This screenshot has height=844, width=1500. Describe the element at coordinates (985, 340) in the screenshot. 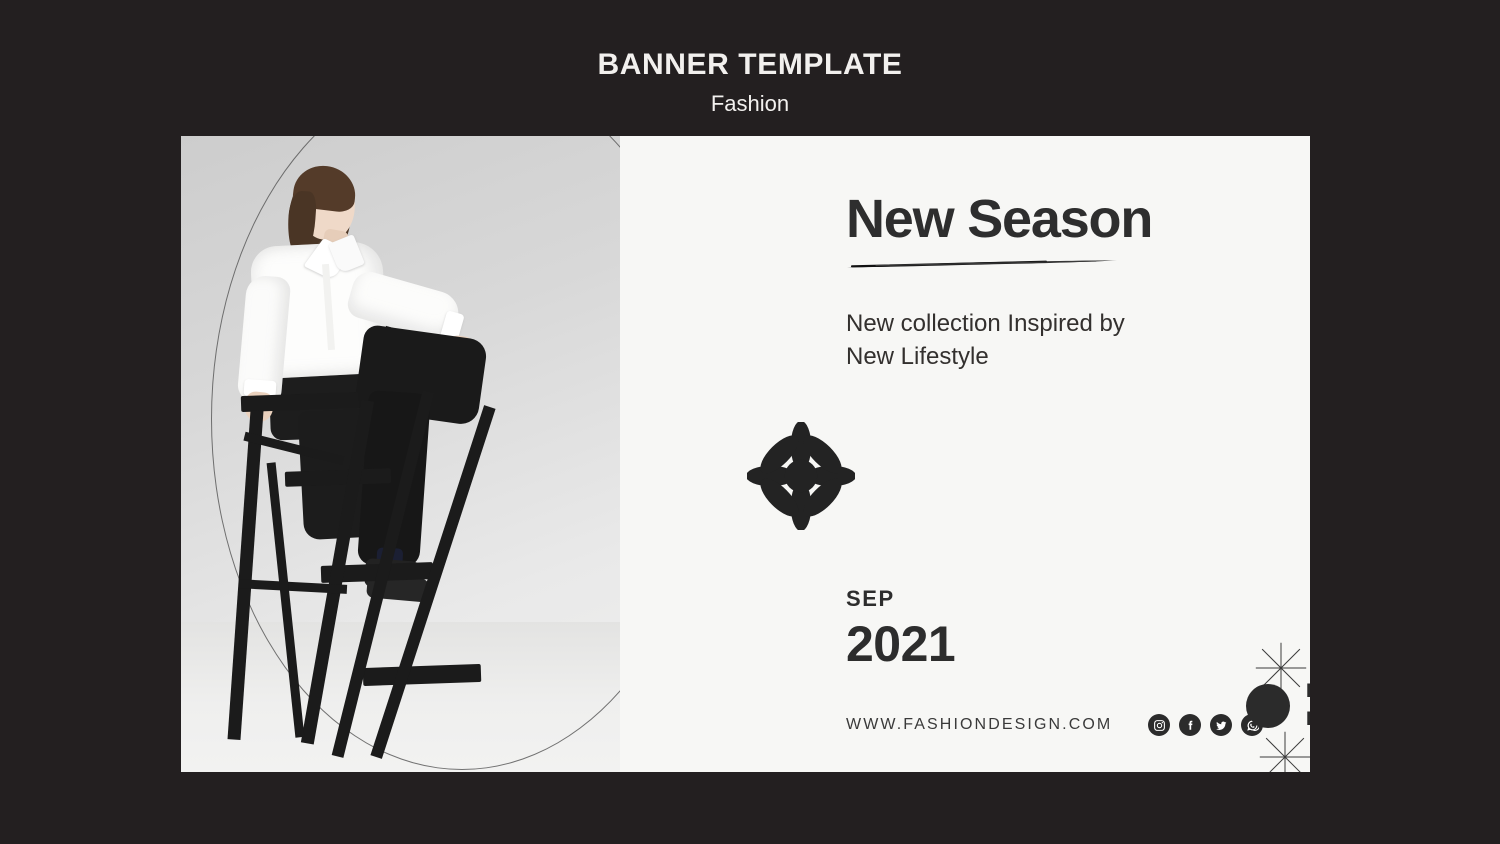

I see `subheadline: New collection Inspired by New Lifestyle` at that location.